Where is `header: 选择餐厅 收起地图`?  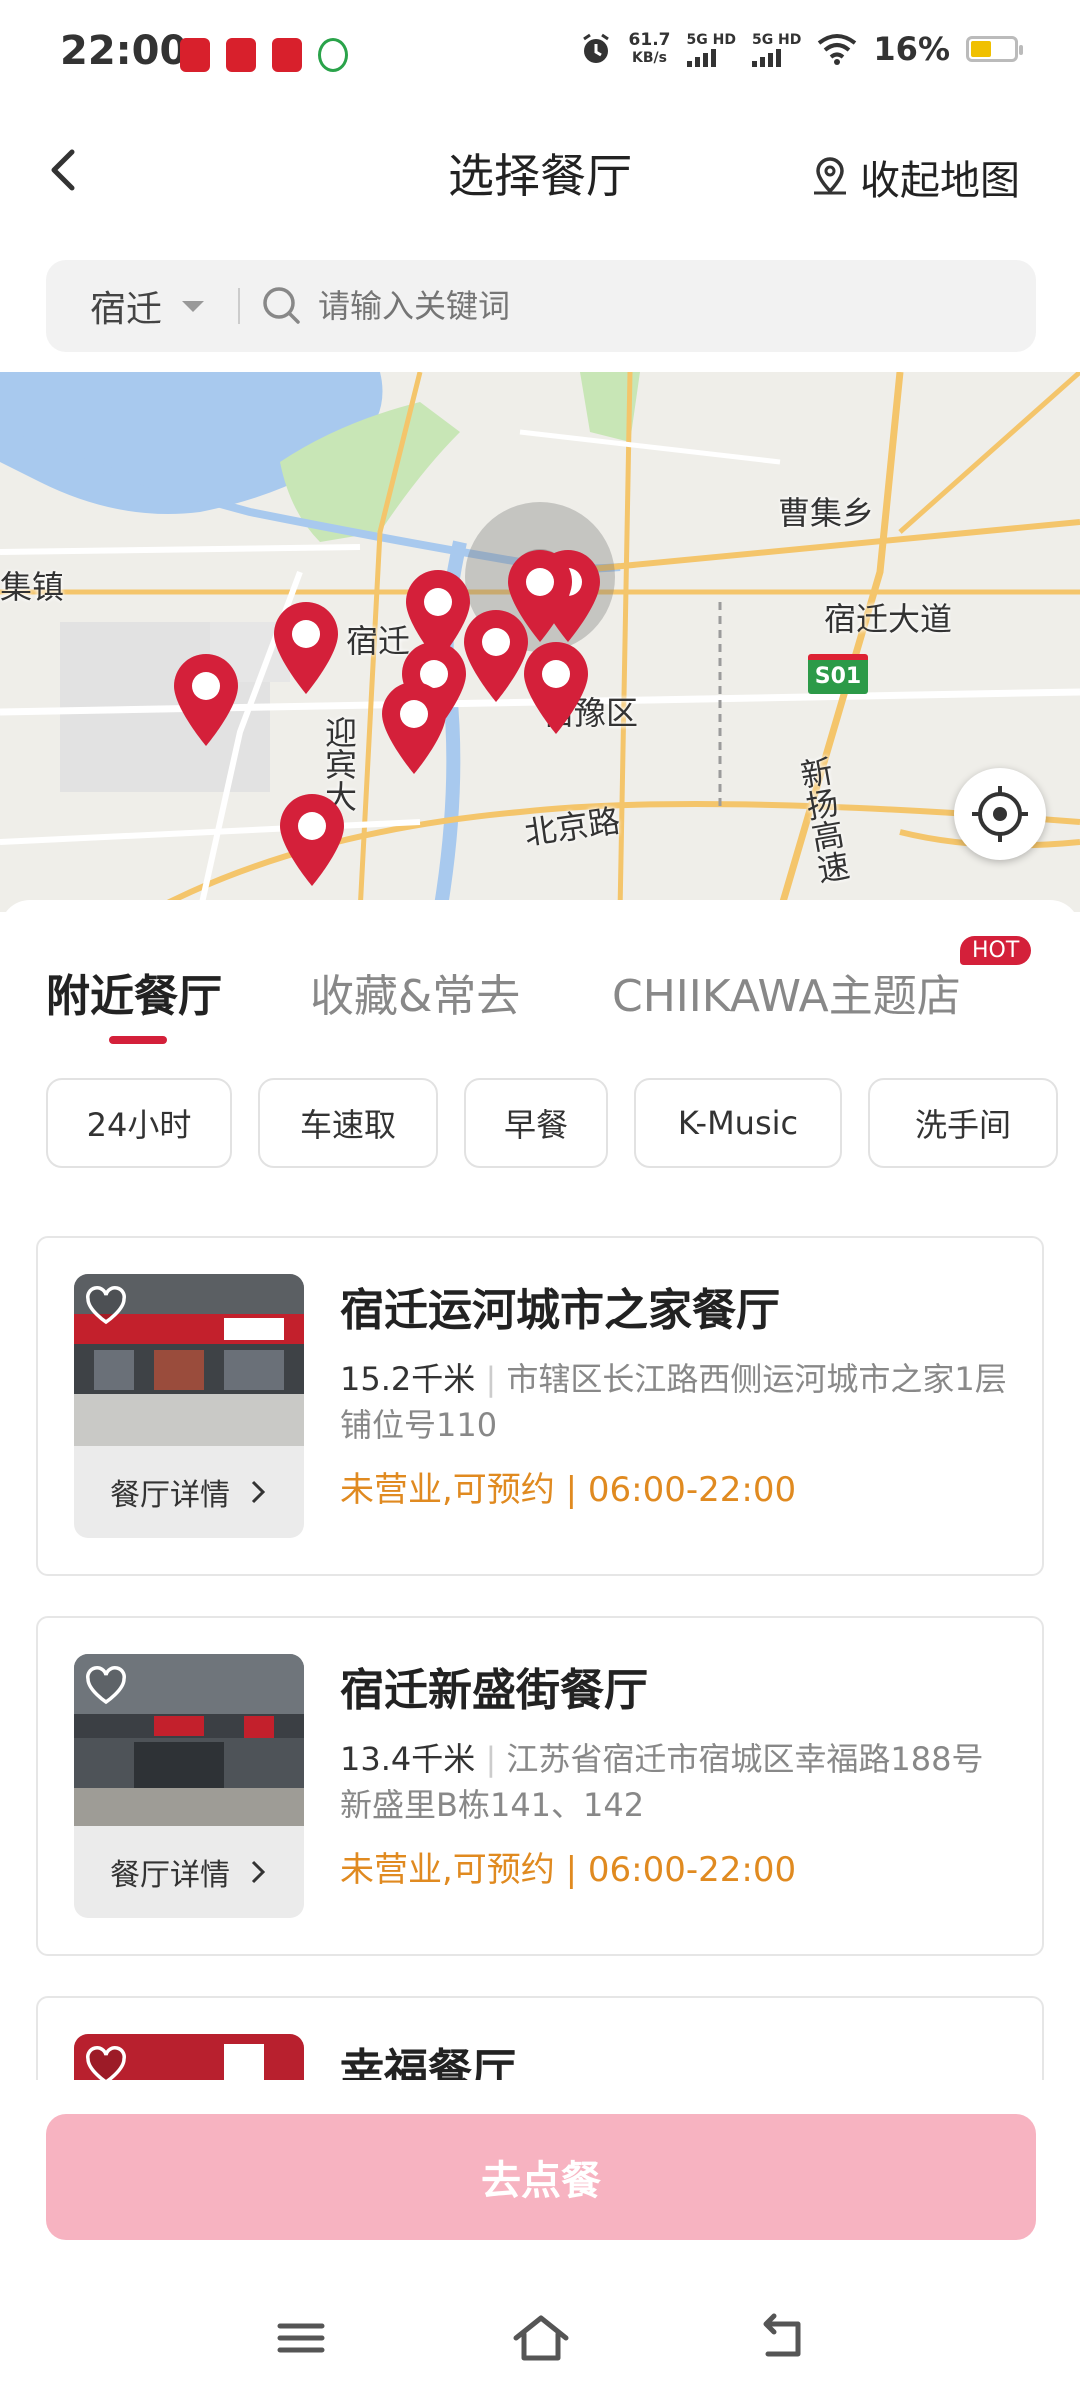
header: 选择餐厅 收起地图 is located at coordinates (540, 175).